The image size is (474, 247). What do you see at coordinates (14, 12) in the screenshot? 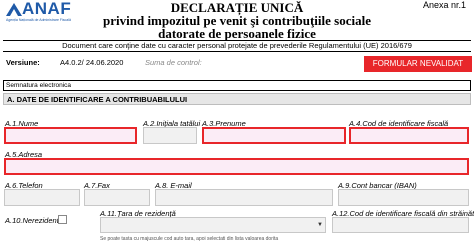
I see `anaf-logo-icon-inner` at bounding box center [14, 12].